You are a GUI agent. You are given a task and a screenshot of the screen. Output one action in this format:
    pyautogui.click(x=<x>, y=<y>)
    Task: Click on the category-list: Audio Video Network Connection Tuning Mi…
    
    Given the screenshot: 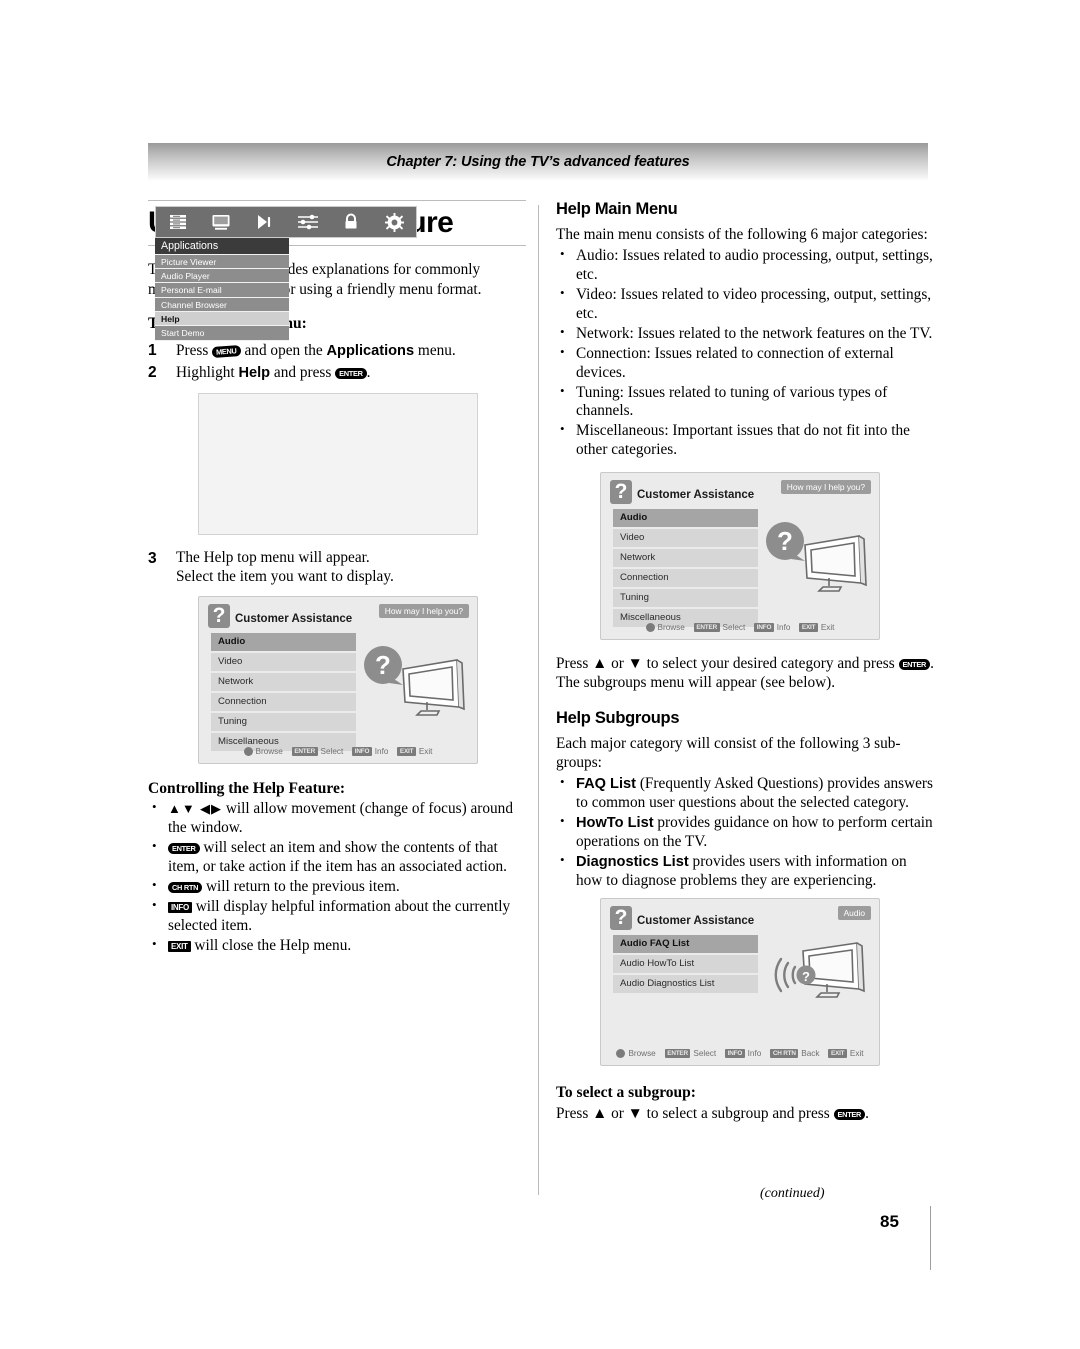 What is the action you would take?
    pyautogui.click(x=283, y=693)
    